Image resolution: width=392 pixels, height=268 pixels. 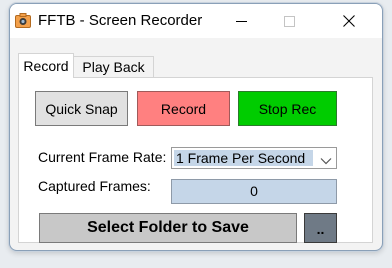 I want to click on quick-snap-button: Quick Snap, so click(x=81, y=108).